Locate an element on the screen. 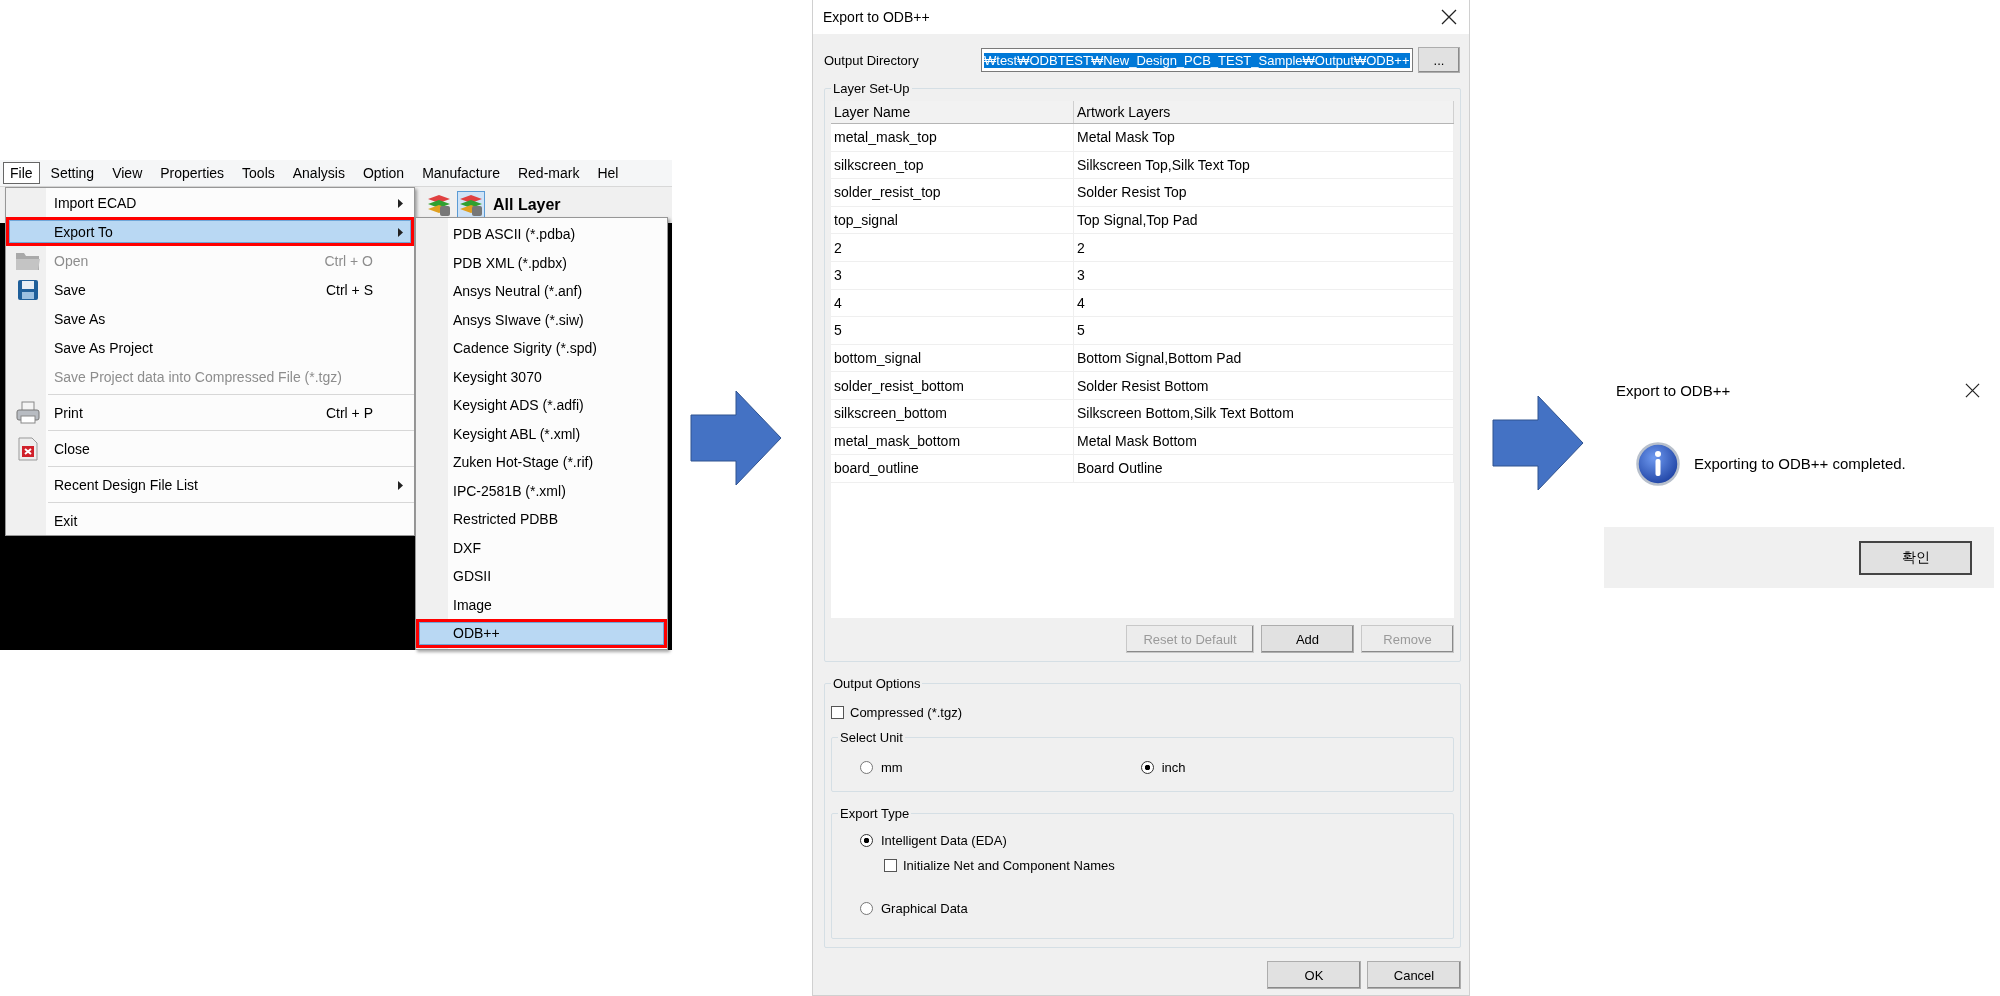  menu-item: Restricted PDBB is located at coordinates (541, 519).